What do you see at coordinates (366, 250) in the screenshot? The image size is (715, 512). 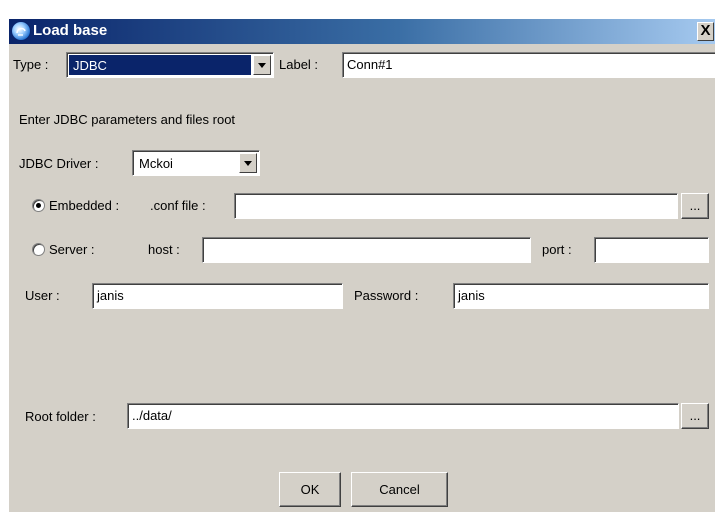 I see `host-input` at bounding box center [366, 250].